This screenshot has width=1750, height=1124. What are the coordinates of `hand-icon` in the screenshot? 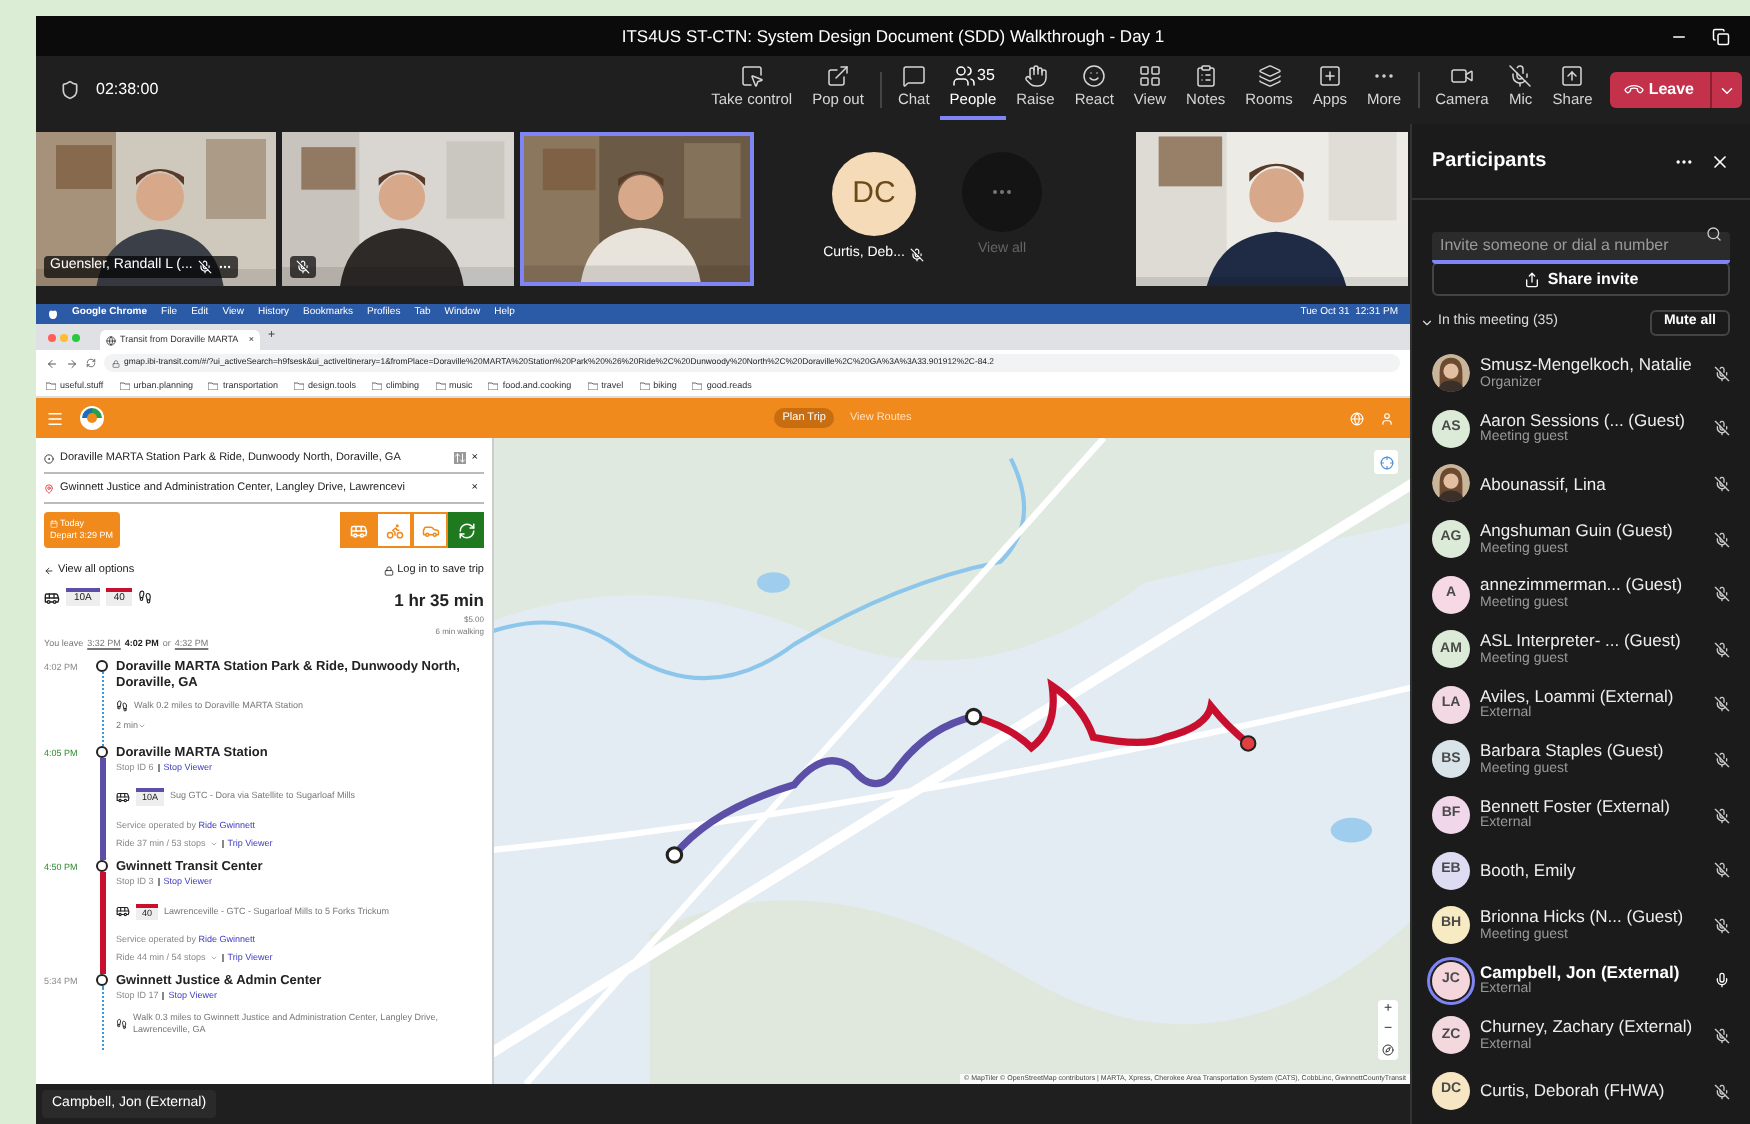 It's located at (1035, 76).